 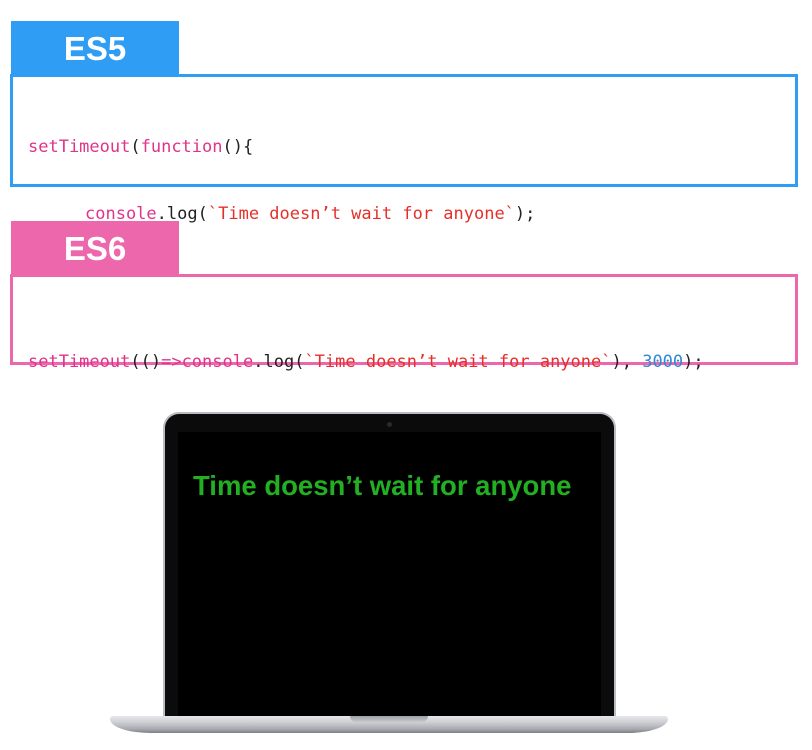 What do you see at coordinates (663, 362) in the screenshot?
I see `code-token: 3000` at bounding box center [663, 362].